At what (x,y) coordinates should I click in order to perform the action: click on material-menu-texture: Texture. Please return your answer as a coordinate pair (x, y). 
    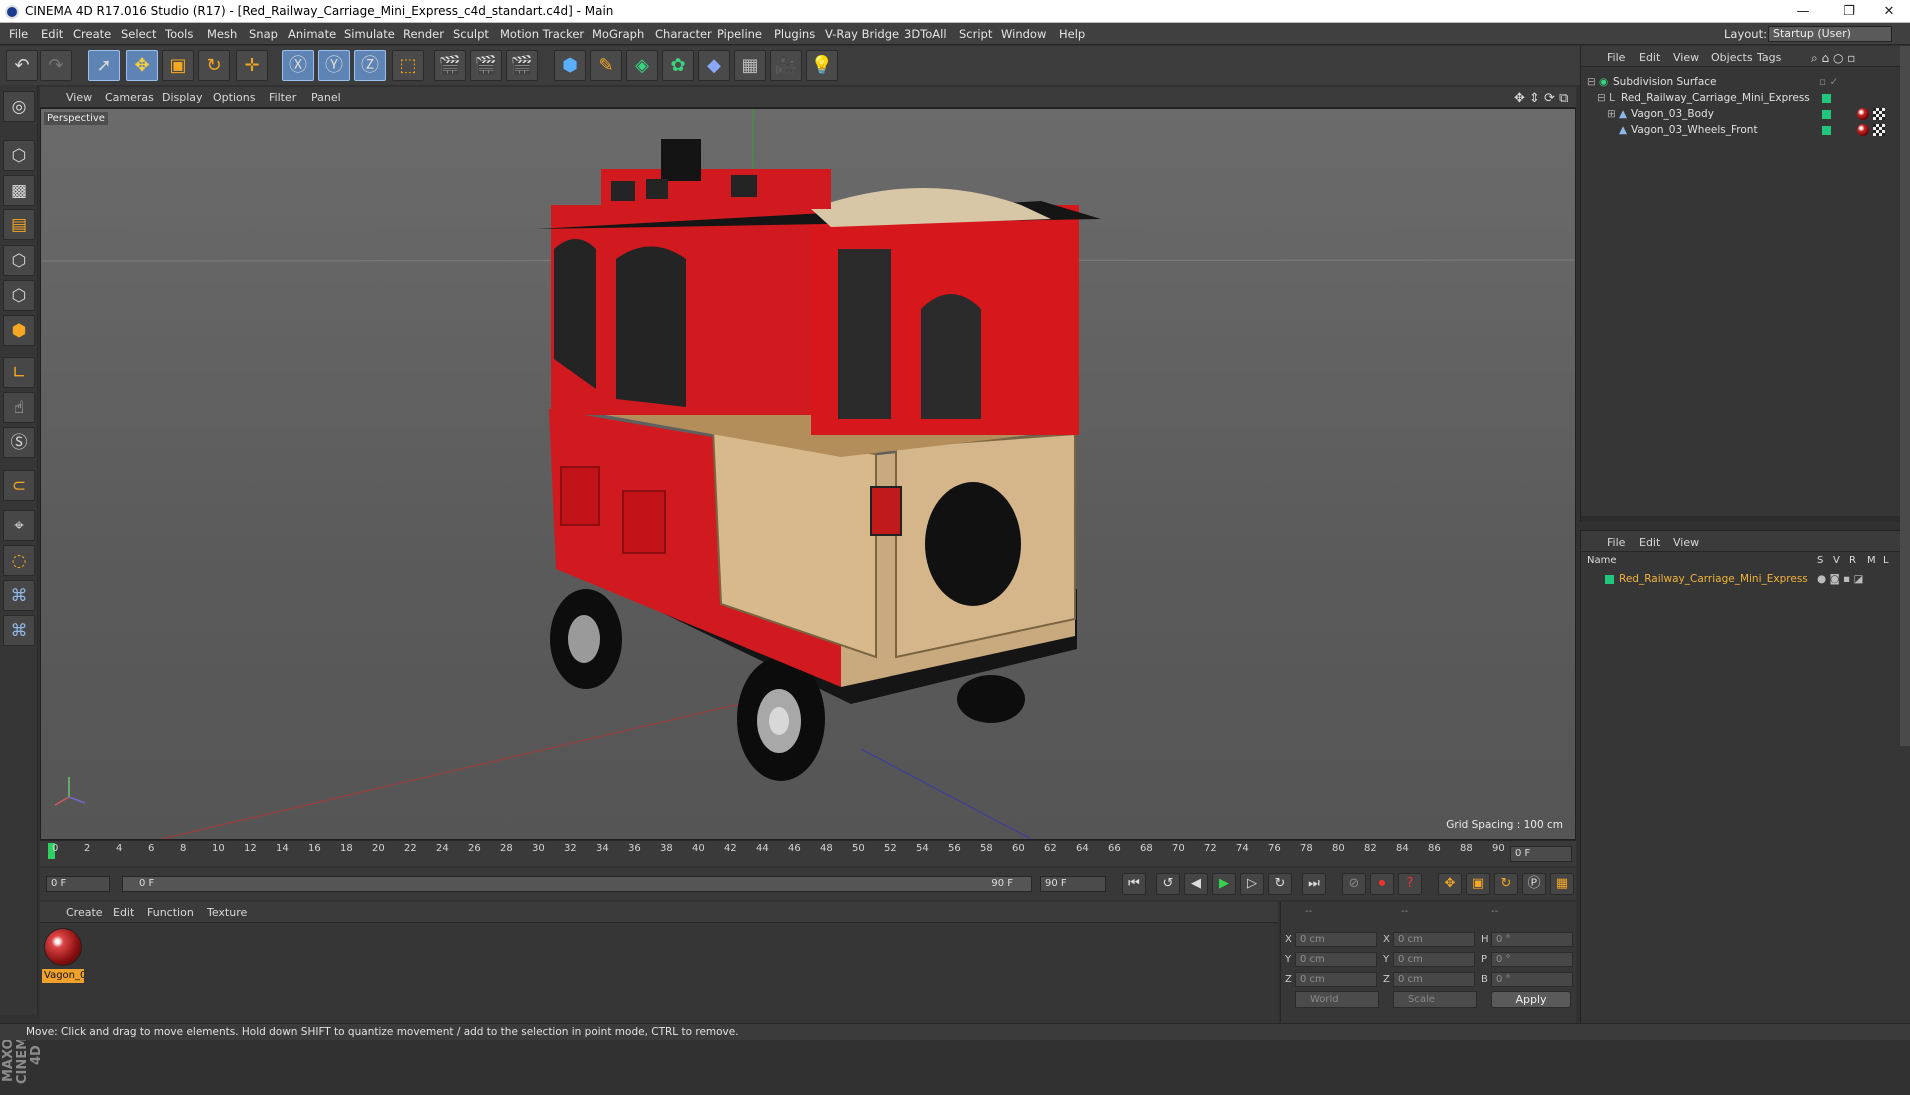
    Looking at the image, I should click on (227, 912).